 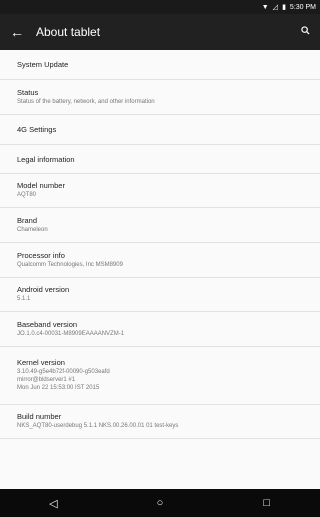 What do you see at coordinates (70, 264) in the screenshot?
I see `item-subtitle: Qualcomm Technologies, Inc MSM8909` at bounding box center [70, 264].